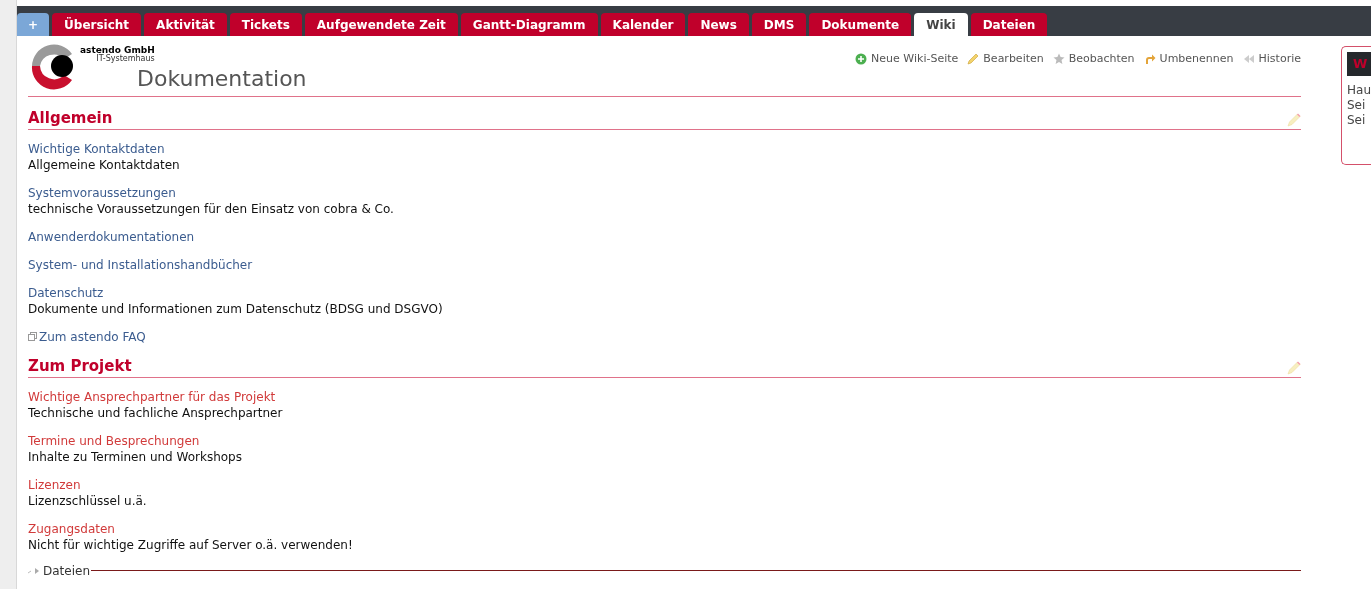 This screenshot has height=589, width=1371. What do you see at coordinates (54, 484) in the screenshot?
I see `wiki-link: Lizenzen` at bounding box center [54, 484].